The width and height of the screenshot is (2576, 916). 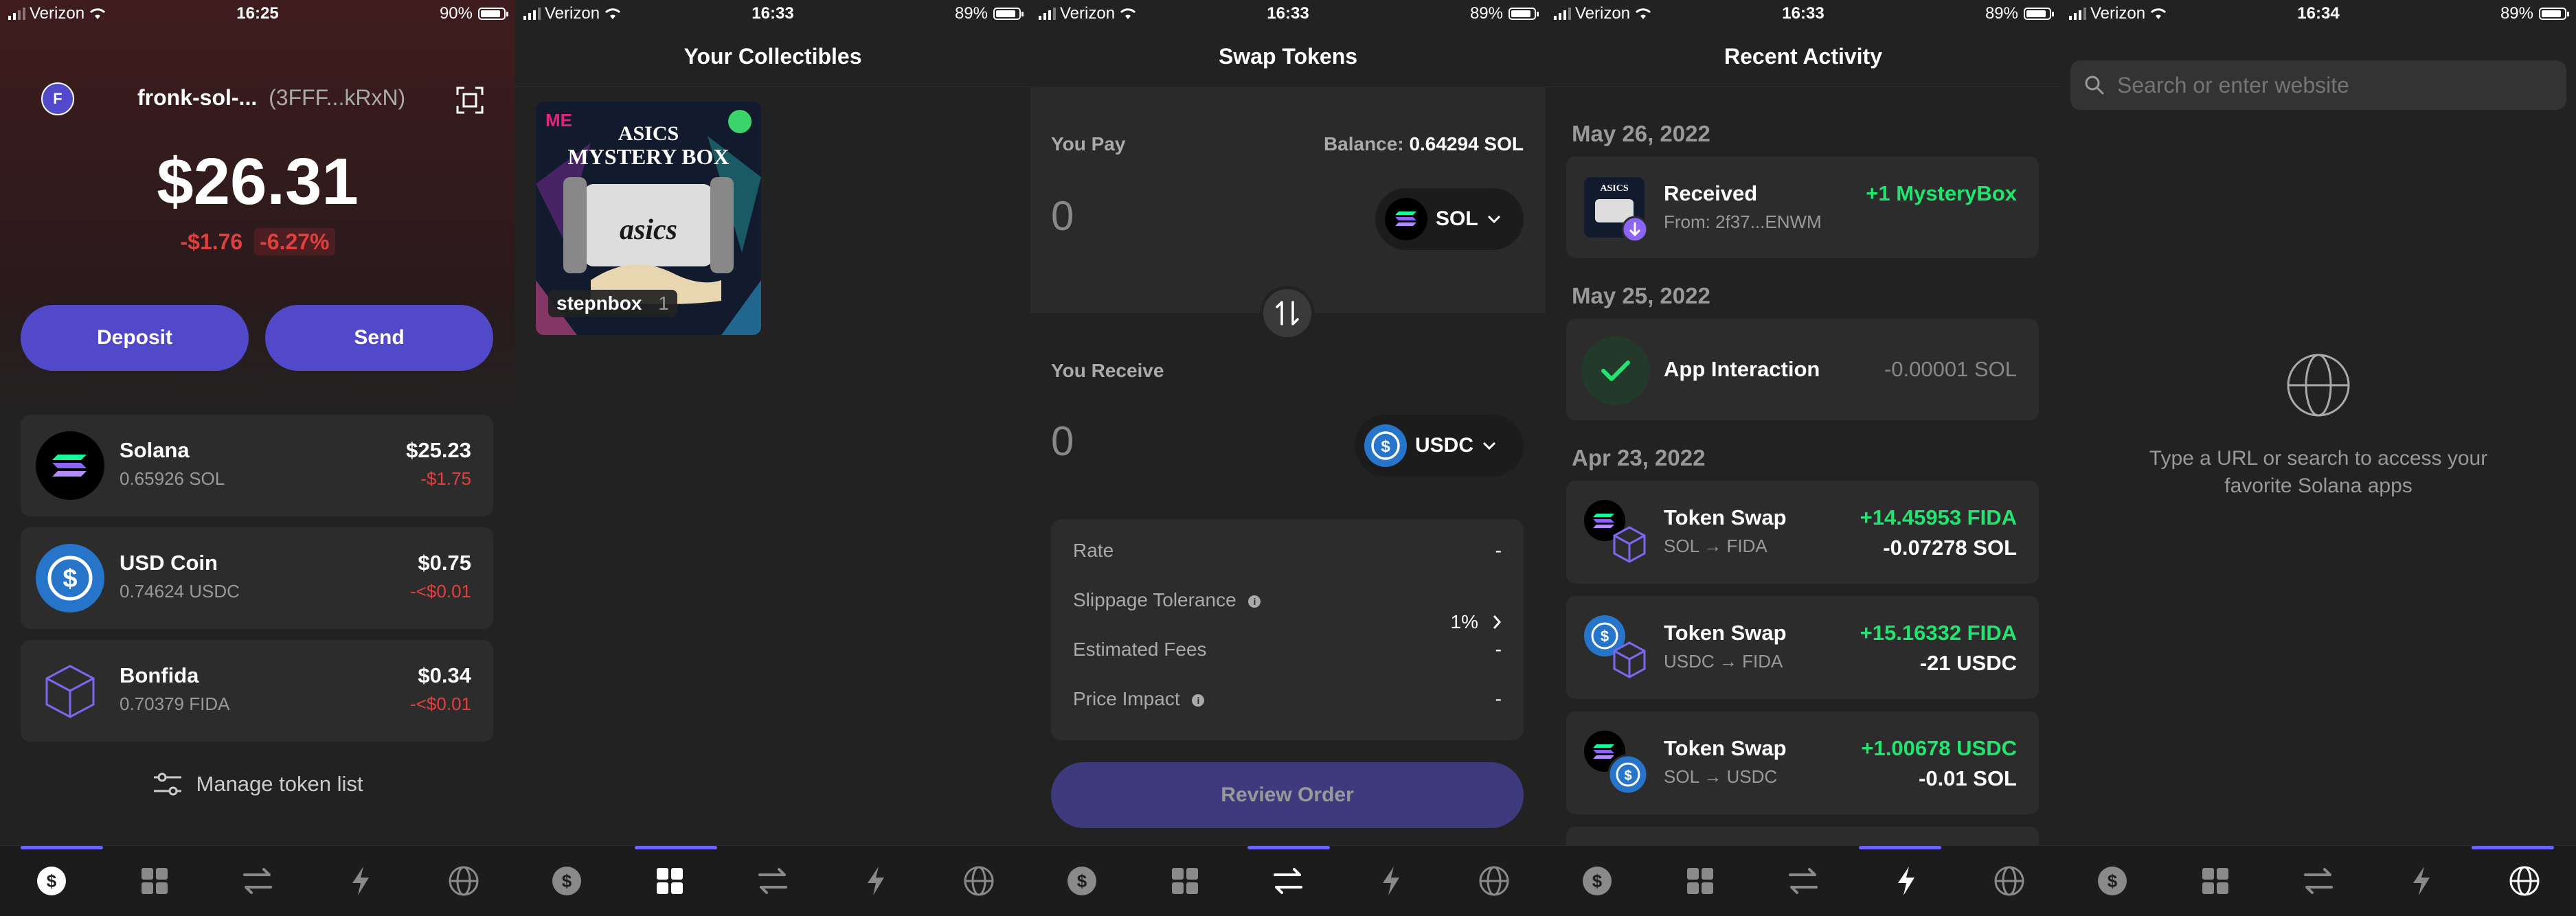 I want to click on you-pay-label: You Pay, so click(x=1088, y=143).